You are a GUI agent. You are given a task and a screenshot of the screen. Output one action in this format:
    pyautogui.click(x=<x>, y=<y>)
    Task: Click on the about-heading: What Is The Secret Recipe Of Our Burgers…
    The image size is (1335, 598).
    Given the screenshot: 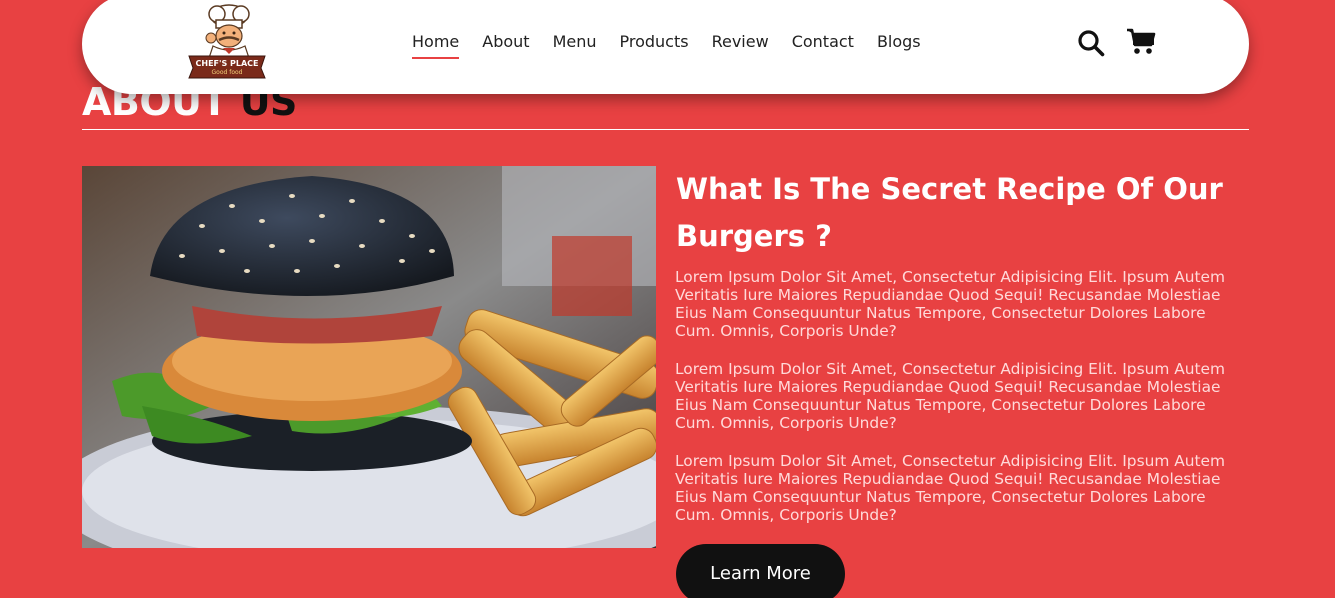 What is the action you would take?
    pyautogui.click(x=949, y=212)
    